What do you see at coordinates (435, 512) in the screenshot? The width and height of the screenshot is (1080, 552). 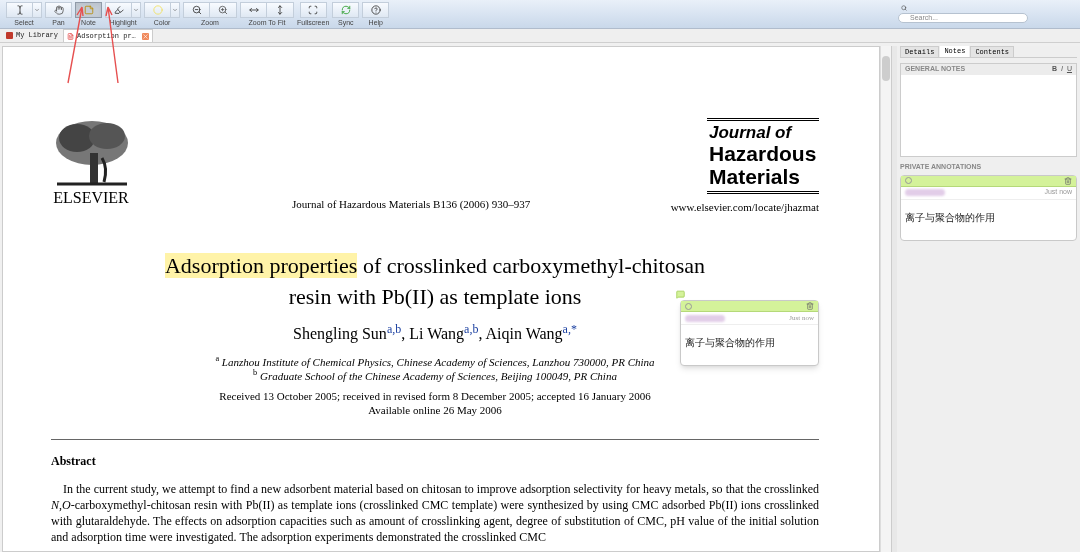 I see `abstract-text: In the current study, we attempt to find a new adsorbent material based on chitosan to improve adsorption selectivity for heavy metals, so that the crosslinked N,O-carboxymethyl-chitosan resin with Pb(II) as template ions (crosslinked CMC template) were synthesized by using CMC adsorbed Pb(II) ions crosslinked with glutaraldehyde. The effects on adsorption capacities such as amount of crosslinking agent, degree of substitution of CMC, pH value of the initial solution and adsorption time were investigated. The adsorption experiments demonstrated the crosslinked CMC` at bounding box center [435, 512].